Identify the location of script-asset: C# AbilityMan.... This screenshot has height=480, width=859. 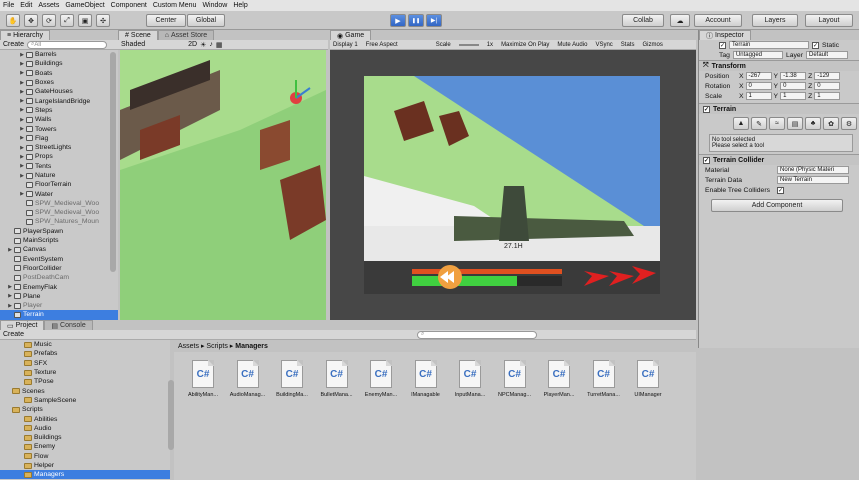
(203, 379).